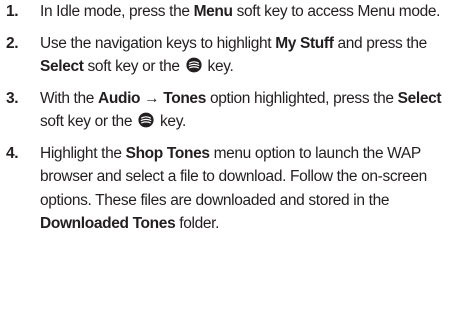  Describe the element at coordinates (336, 11) in the screenshot. I see `step-text-segment: soft key to access Menu mode.` at that location.